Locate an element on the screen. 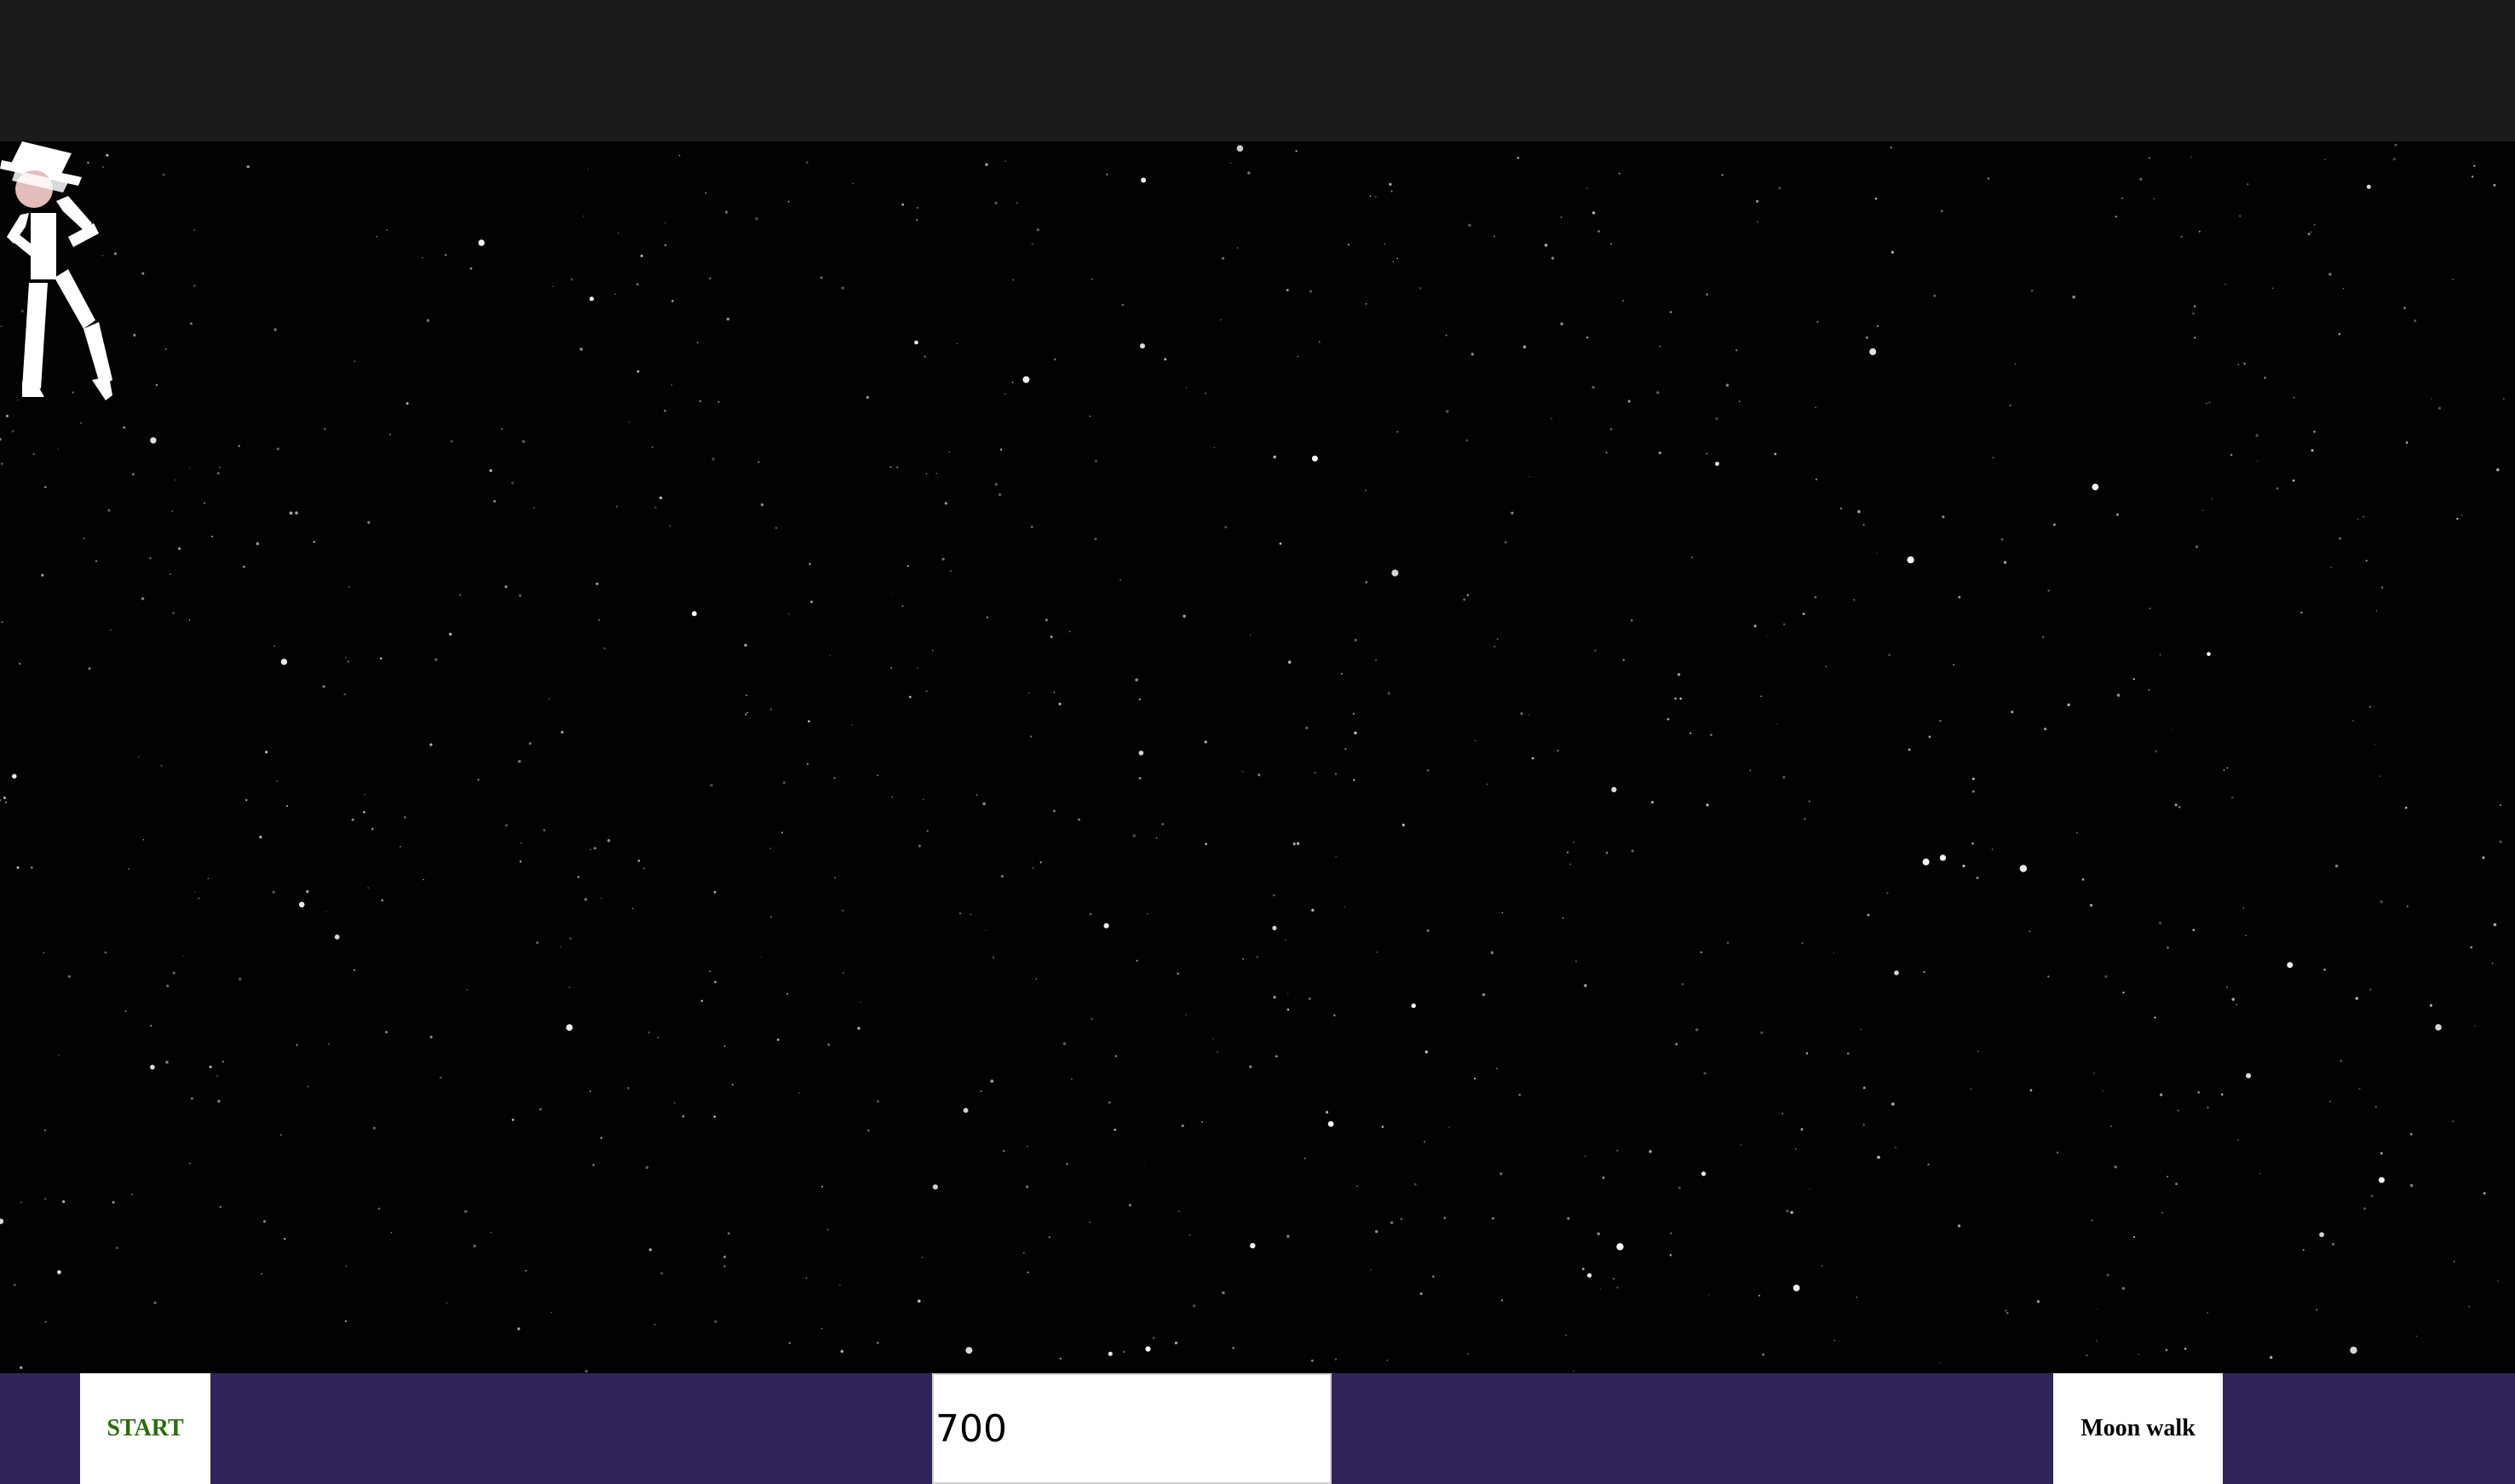 This screenshot has width=2515, height=1484. speed-input is located at coordinates (1132, 1428).